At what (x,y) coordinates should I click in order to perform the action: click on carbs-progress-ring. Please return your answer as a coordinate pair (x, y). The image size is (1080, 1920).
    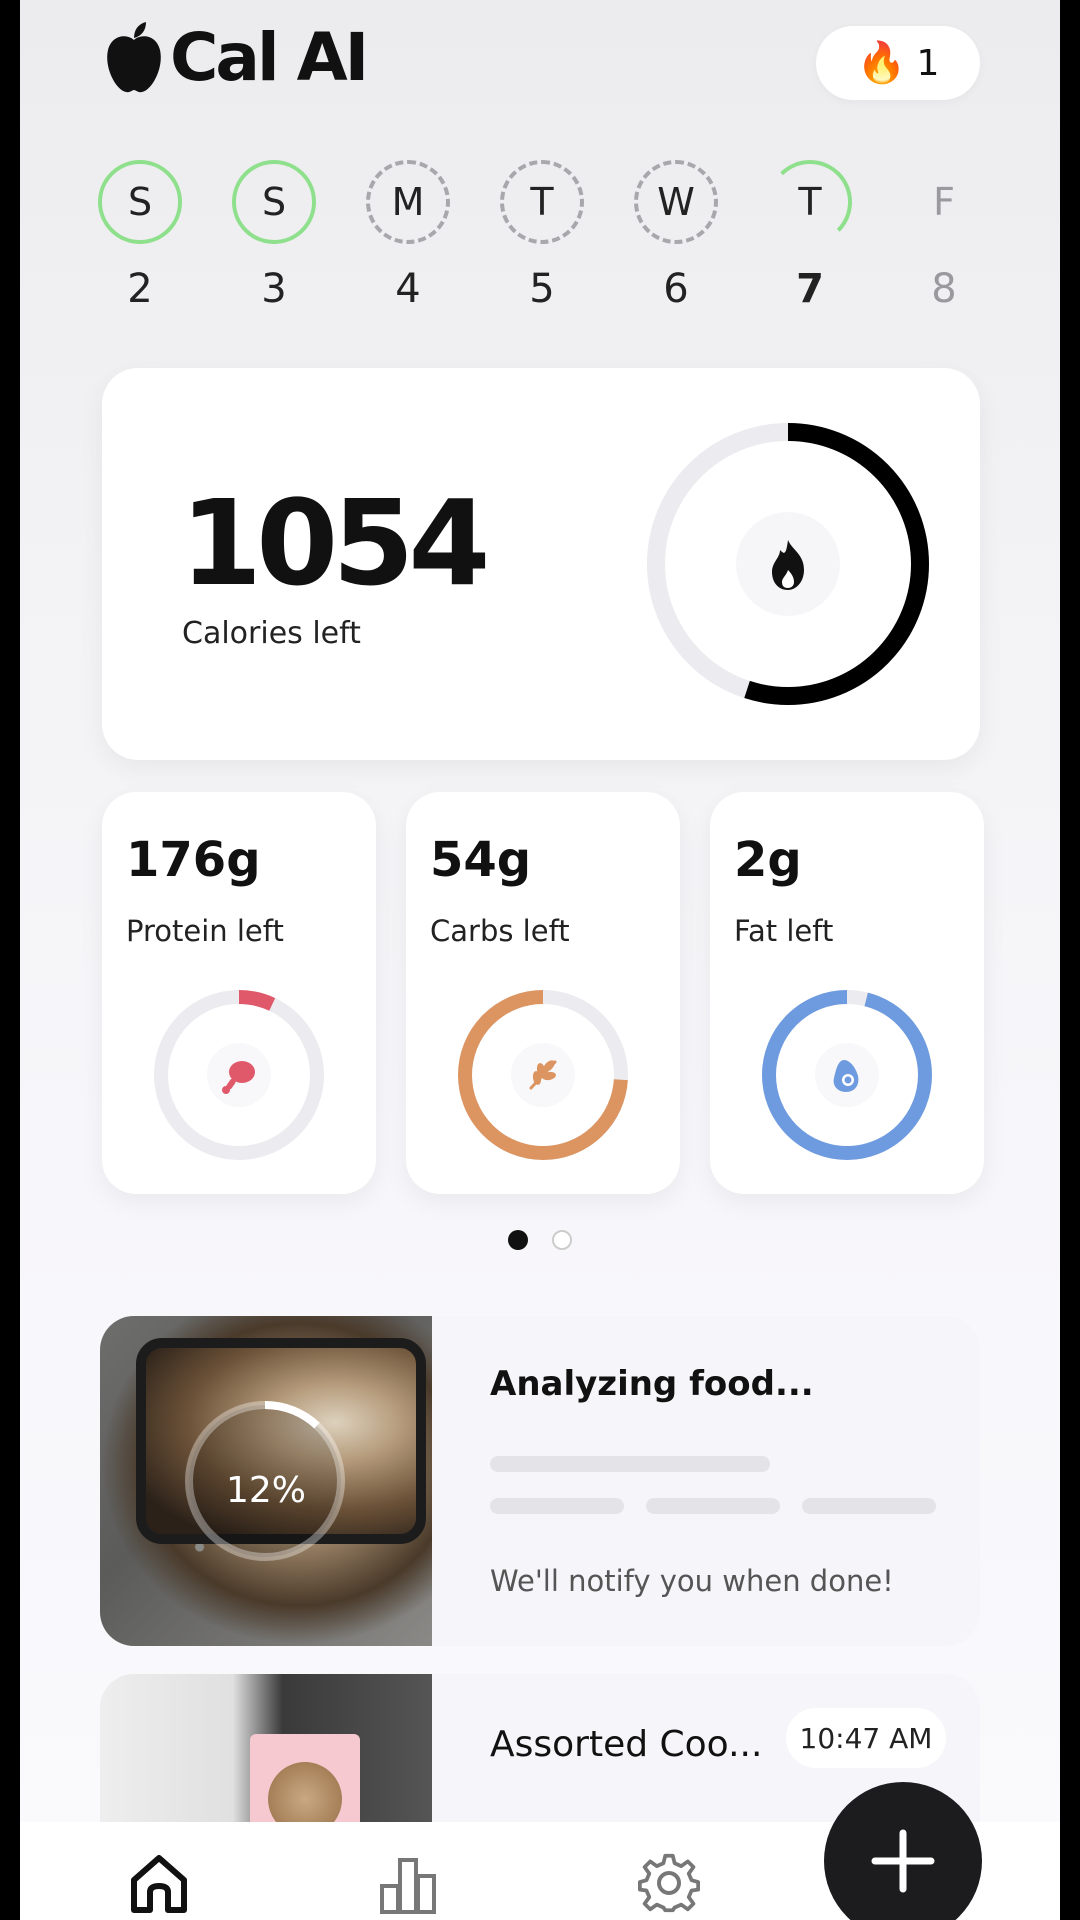
    Looking at the image, I should click on (543, 1075).